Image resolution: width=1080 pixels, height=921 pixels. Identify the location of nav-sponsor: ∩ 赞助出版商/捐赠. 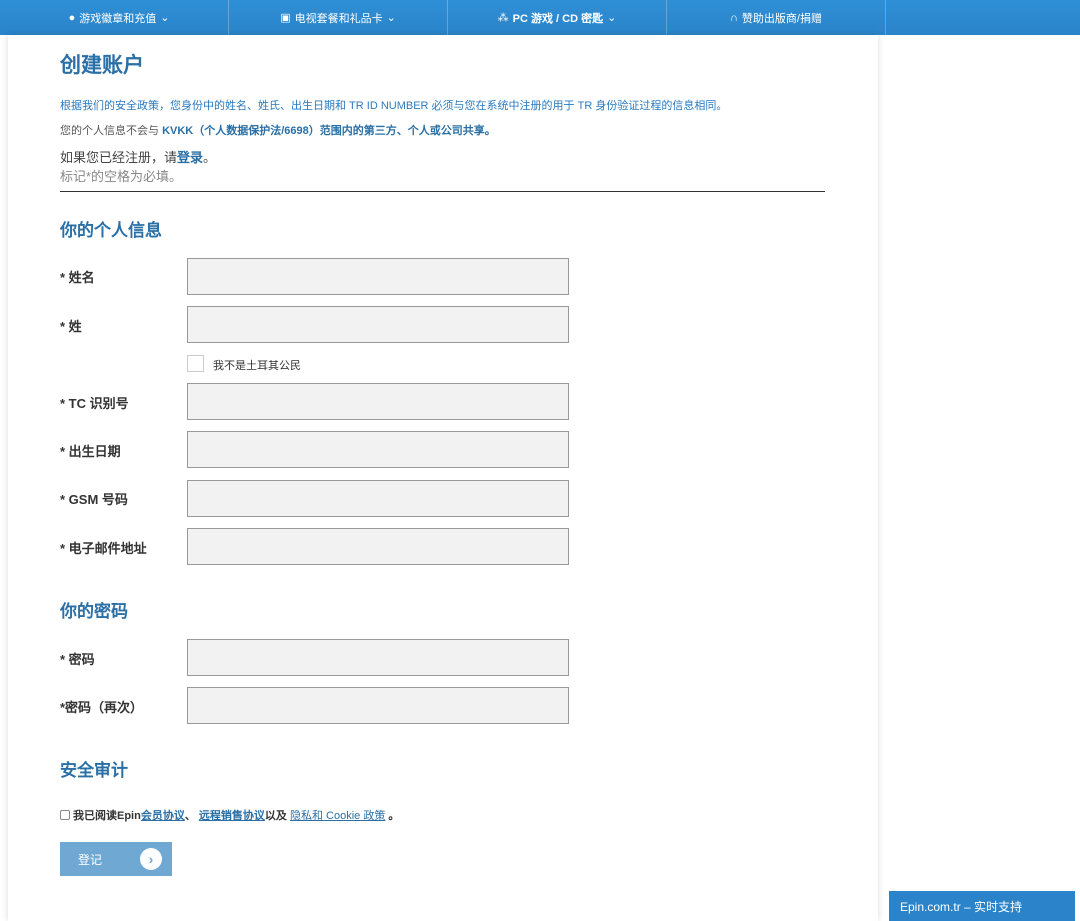
(776, 17).